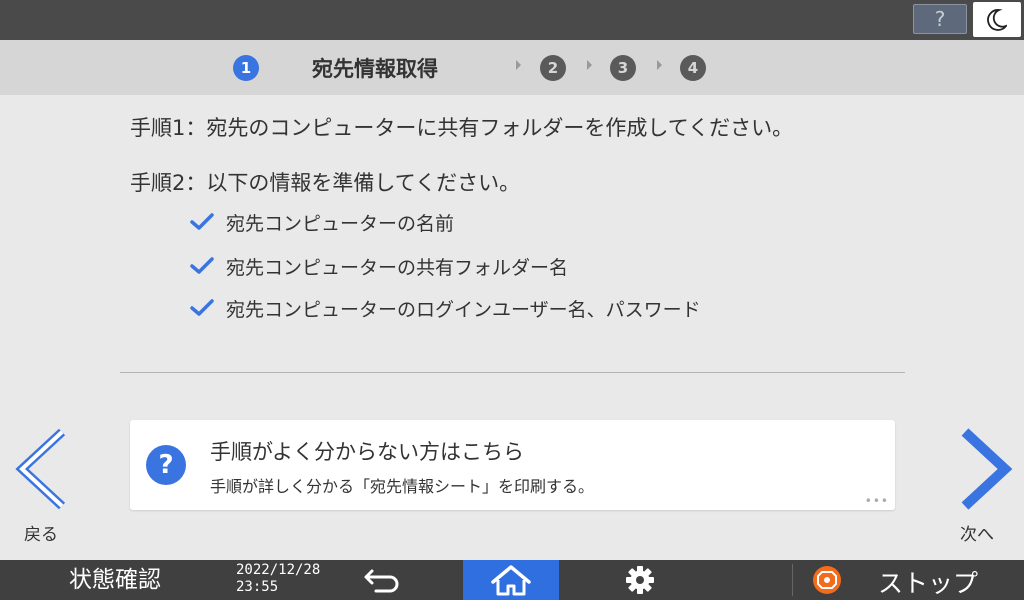 The width and height of the screenshot is (1024, 600). I want to click on next-button, so click(985, 469).